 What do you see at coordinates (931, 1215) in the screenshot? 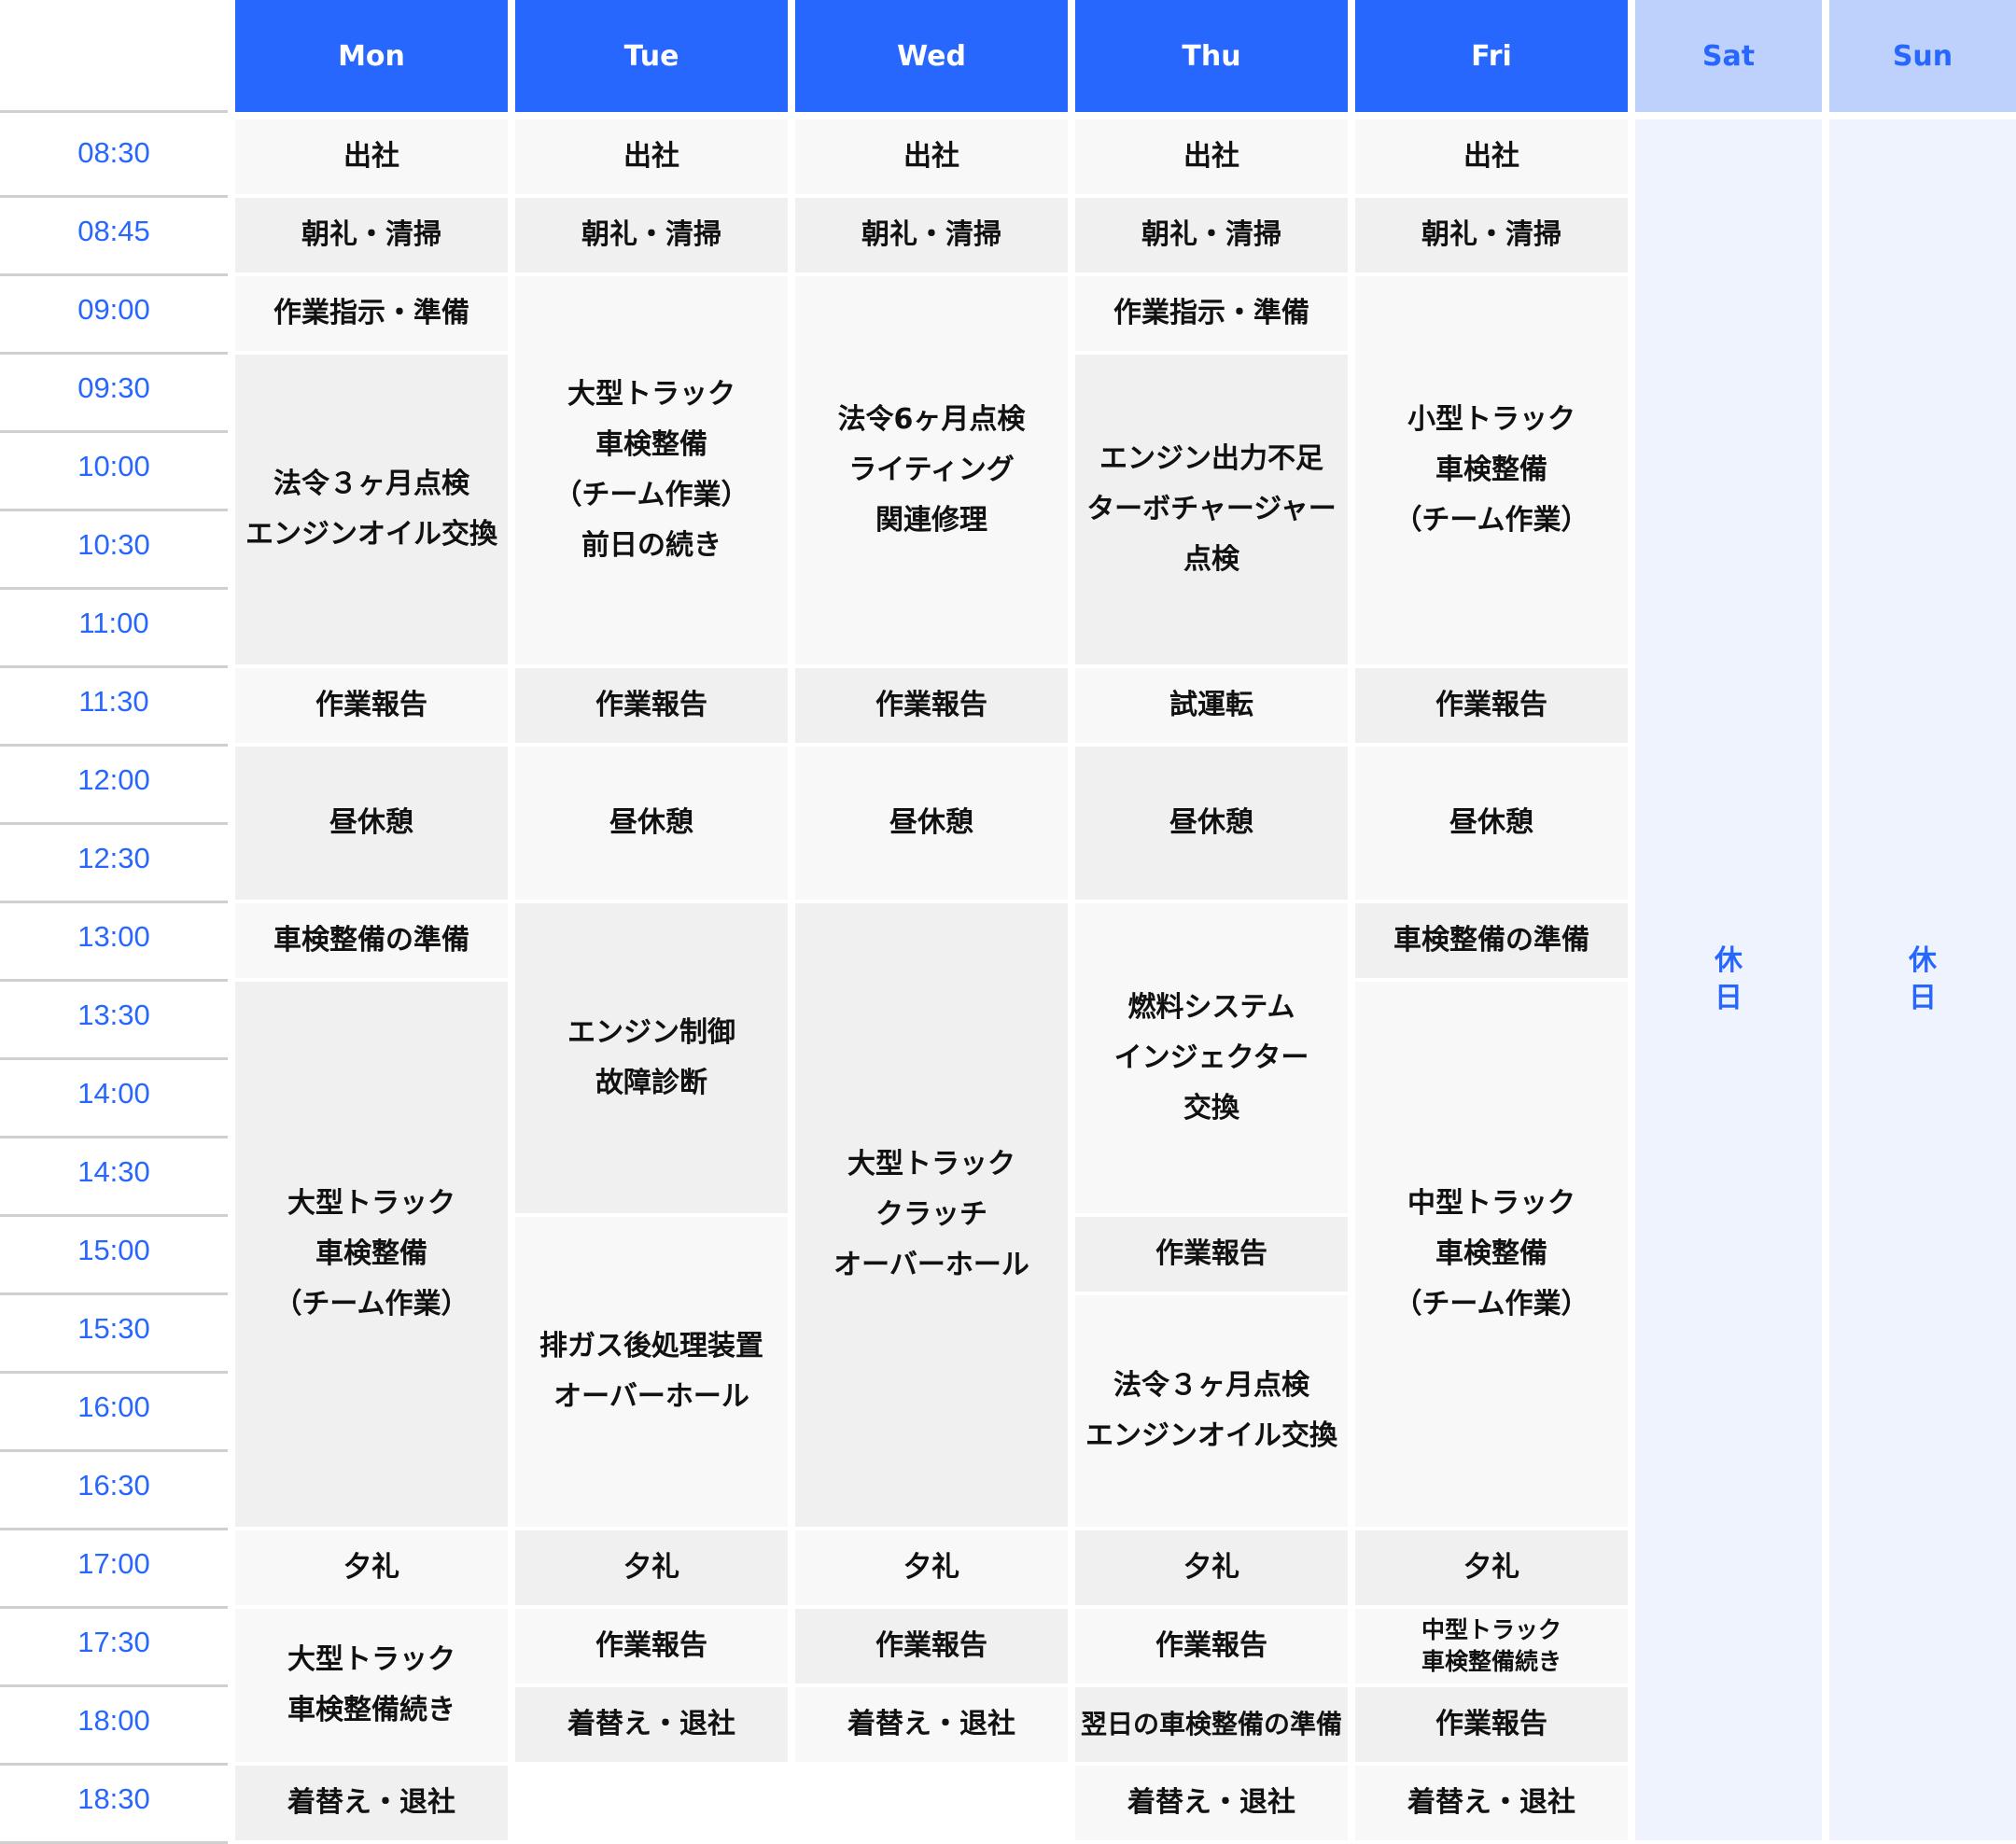
I see `schedule-block: 大型トラック クラッチ オーバーホール` at bounding box center [931, 1215].